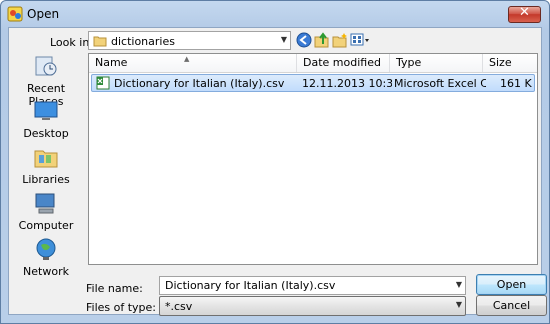  I want to click on file-size-cell: 161 KB, so click(516, 83).